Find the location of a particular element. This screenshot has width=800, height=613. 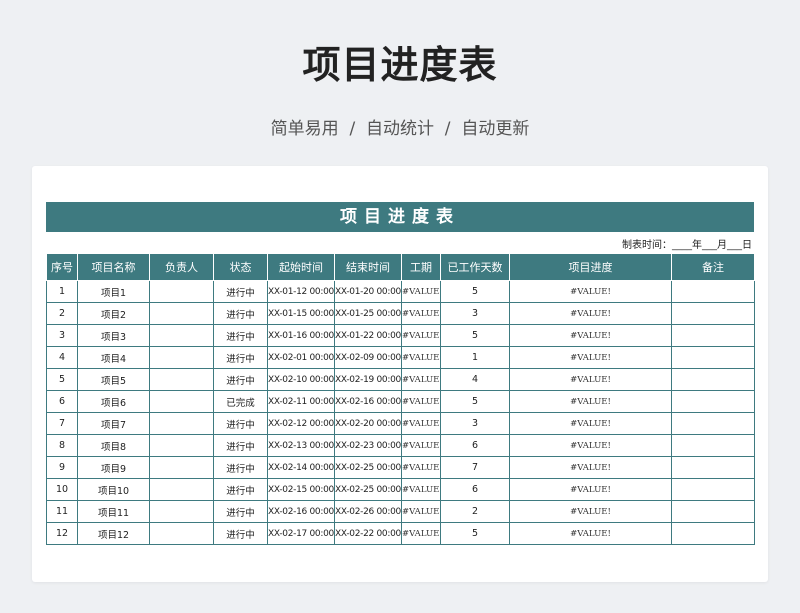

cell-start-time: XX-01-15 00:00 is located at coordinates (301, 313).